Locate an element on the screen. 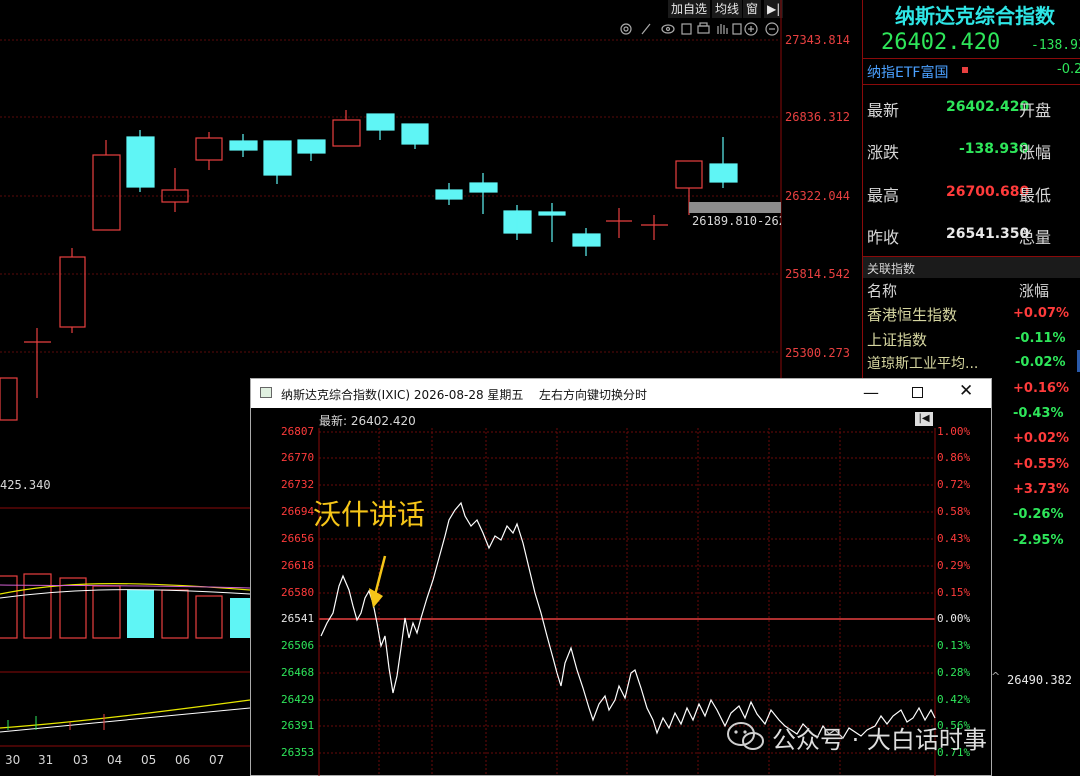 This screenshot has height=776, width=1080. quote-label-high: 最高 is located at coordinates (883, 195).